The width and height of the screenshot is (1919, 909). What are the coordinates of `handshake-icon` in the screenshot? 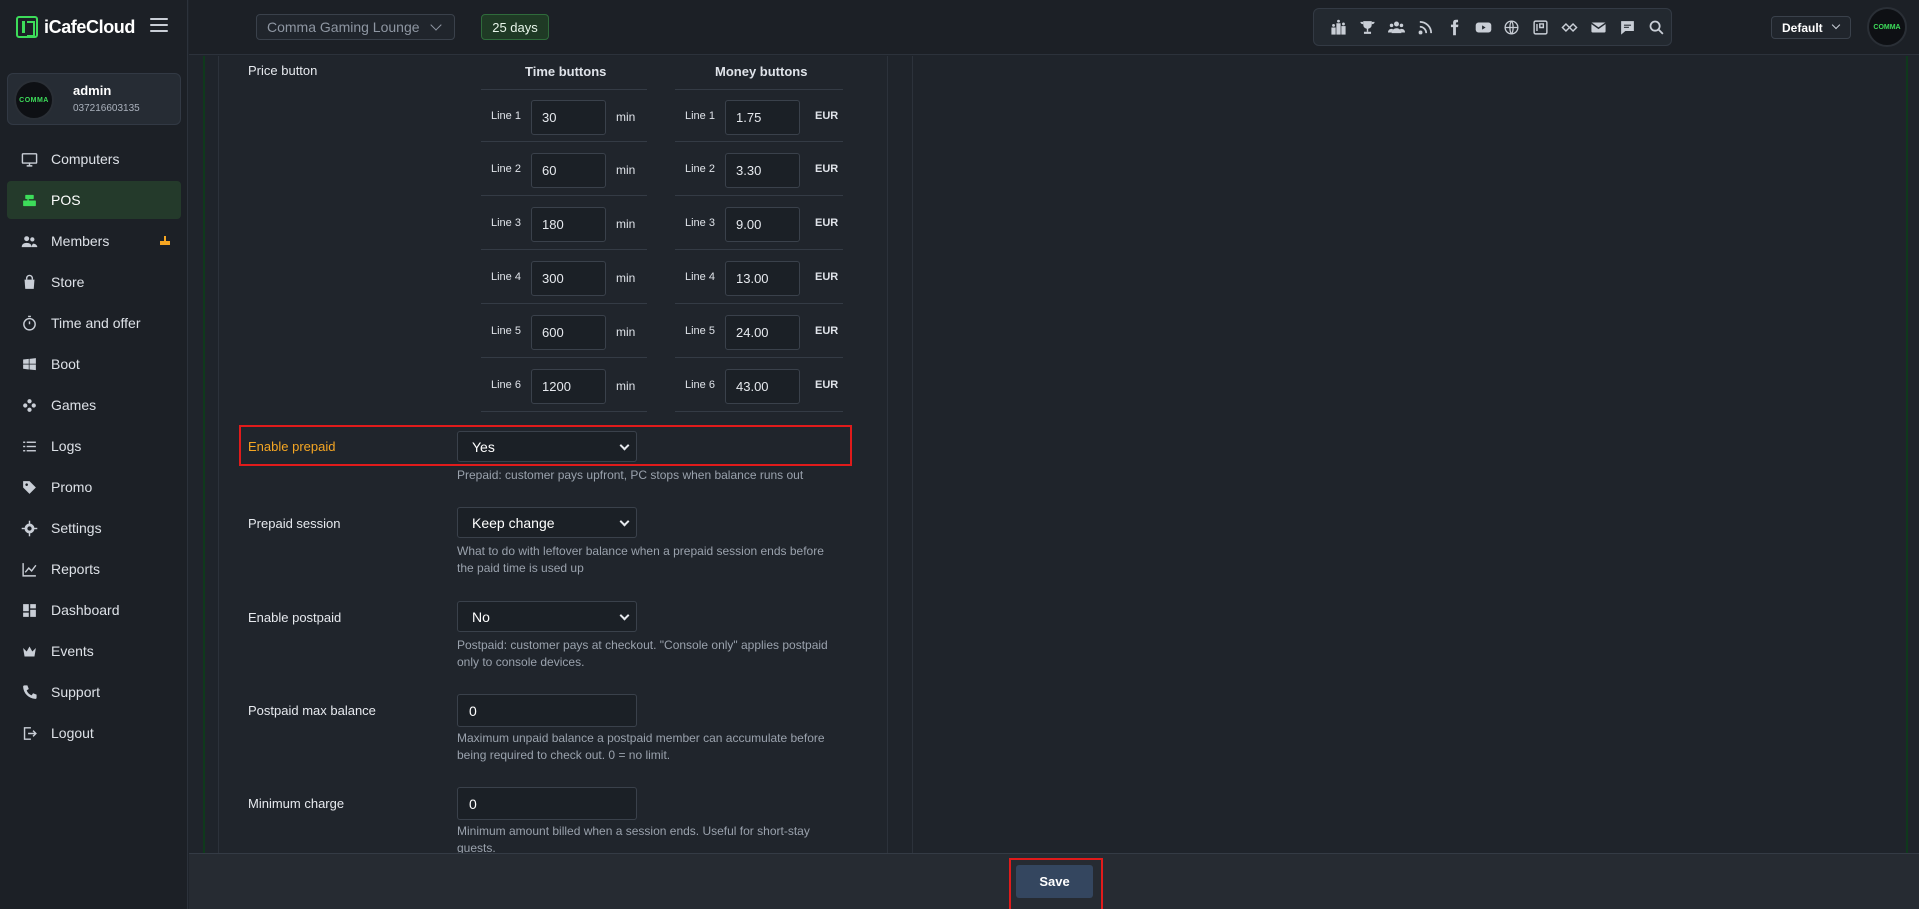 It's located at (1569, 27).